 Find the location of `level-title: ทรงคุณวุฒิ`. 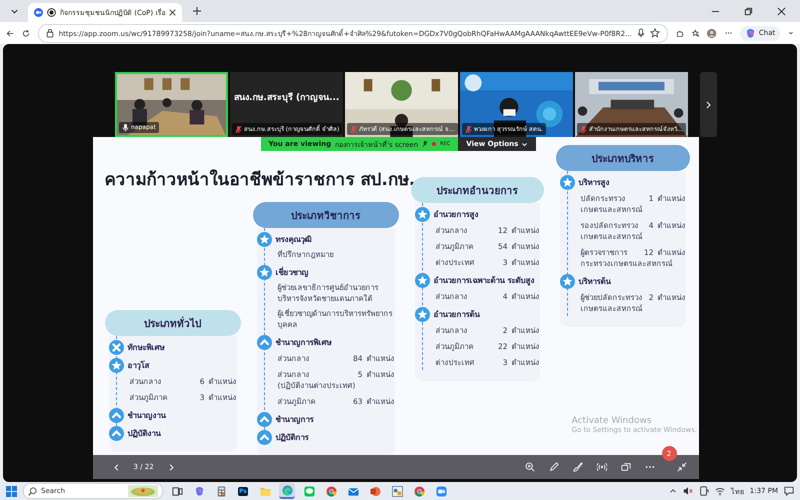

level-title: ทรงคุณวุฒิ is located at coordinates (294, 240).